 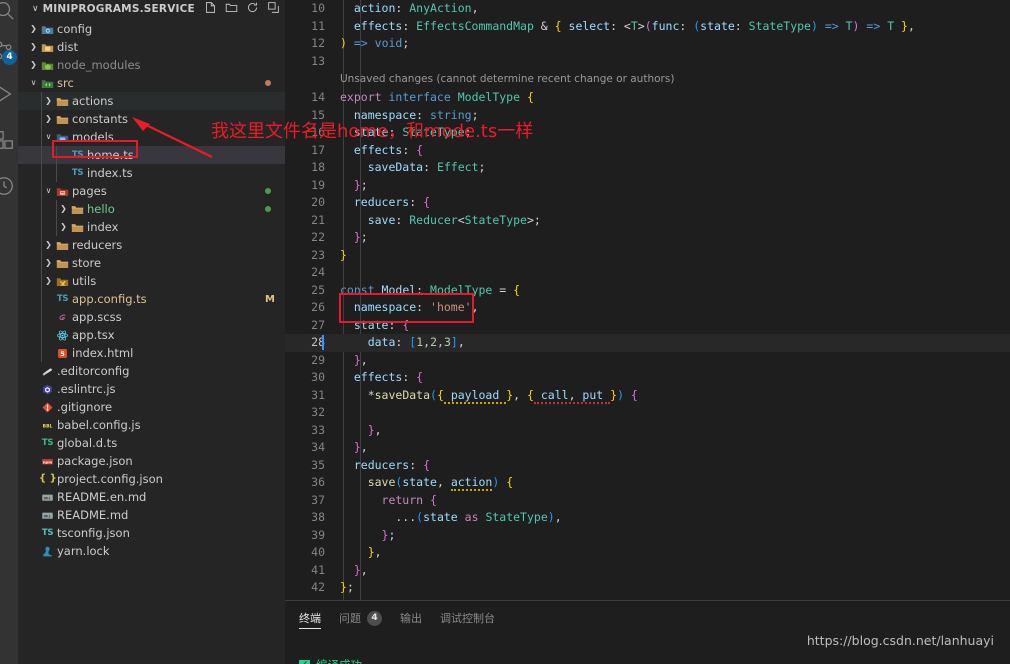 What do you see at coordinates (274, 8) in the screenshot?
I see `collapse-all-icon` at bounding box center [274, 8].